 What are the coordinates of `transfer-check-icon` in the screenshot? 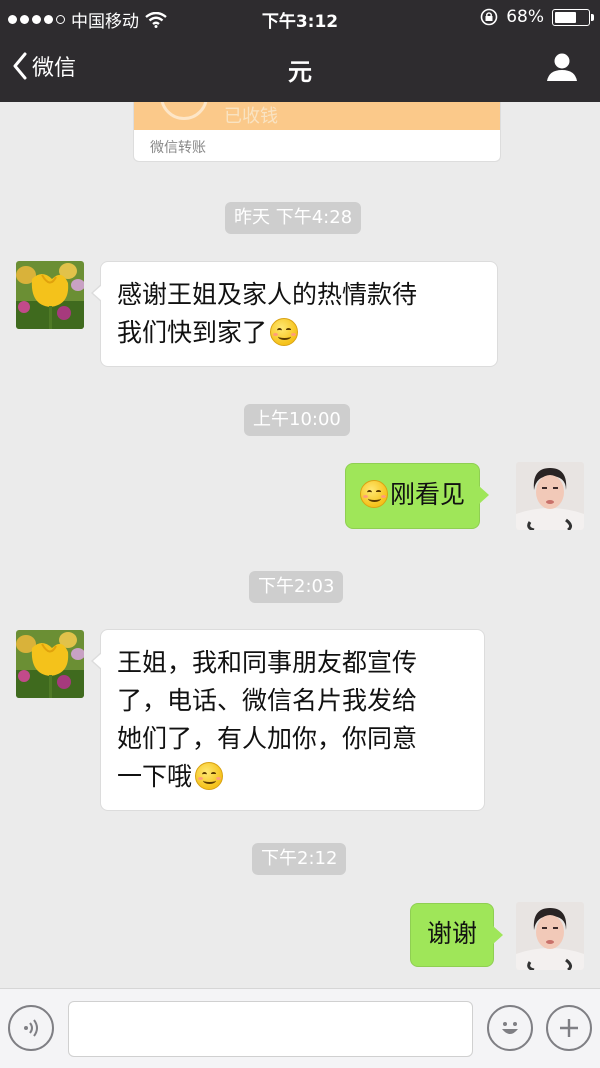 It's located at (184, 111).